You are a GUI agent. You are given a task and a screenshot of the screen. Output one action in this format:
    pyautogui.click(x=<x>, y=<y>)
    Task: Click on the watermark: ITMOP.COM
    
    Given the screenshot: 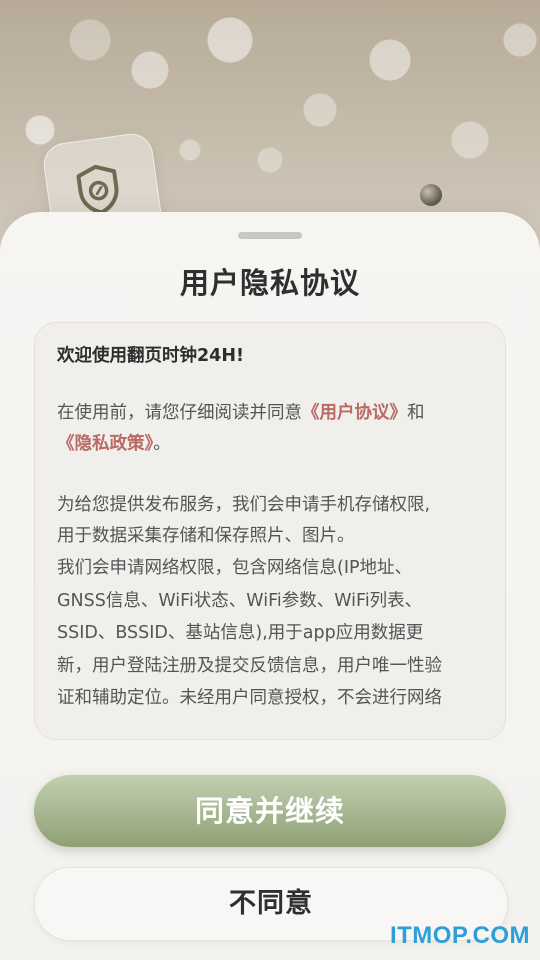 What is the action you would take?
    pyautogui.click(x=459, y=935)
    